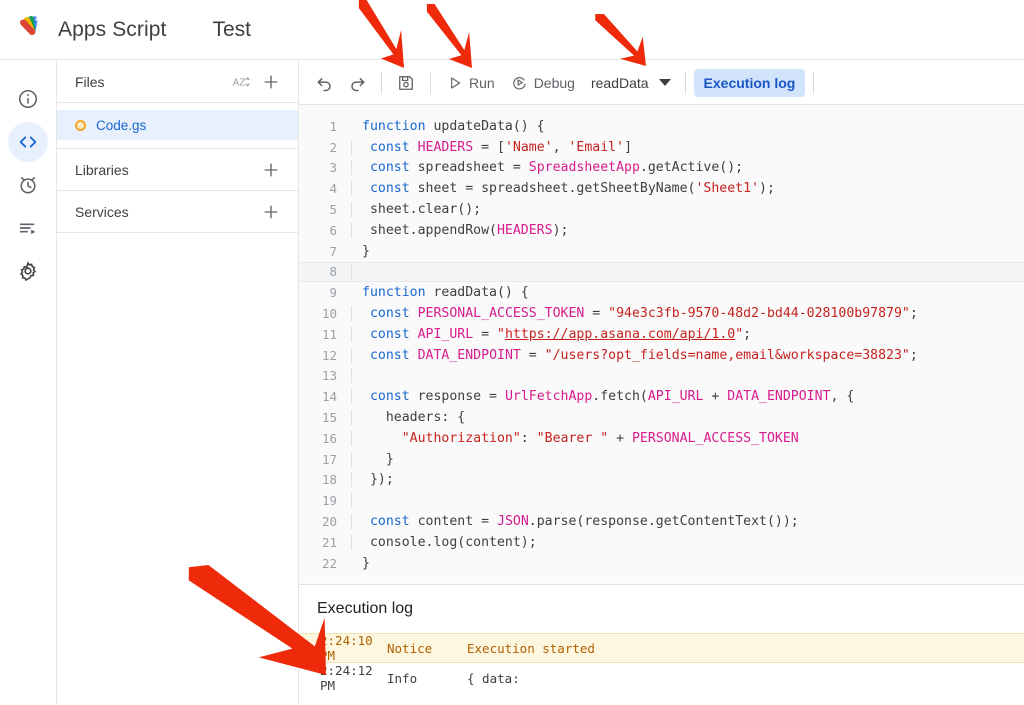  I want to click on save-button, so click(406, 83).